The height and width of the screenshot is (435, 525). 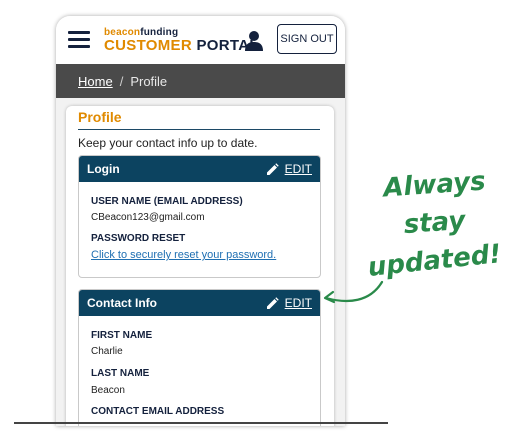 What do you see at coordinates (158, 411) in the screenshot?
I see `contact-email-label: CONTACT EMAIL ADDRESS` at bounding box center [158, 411].